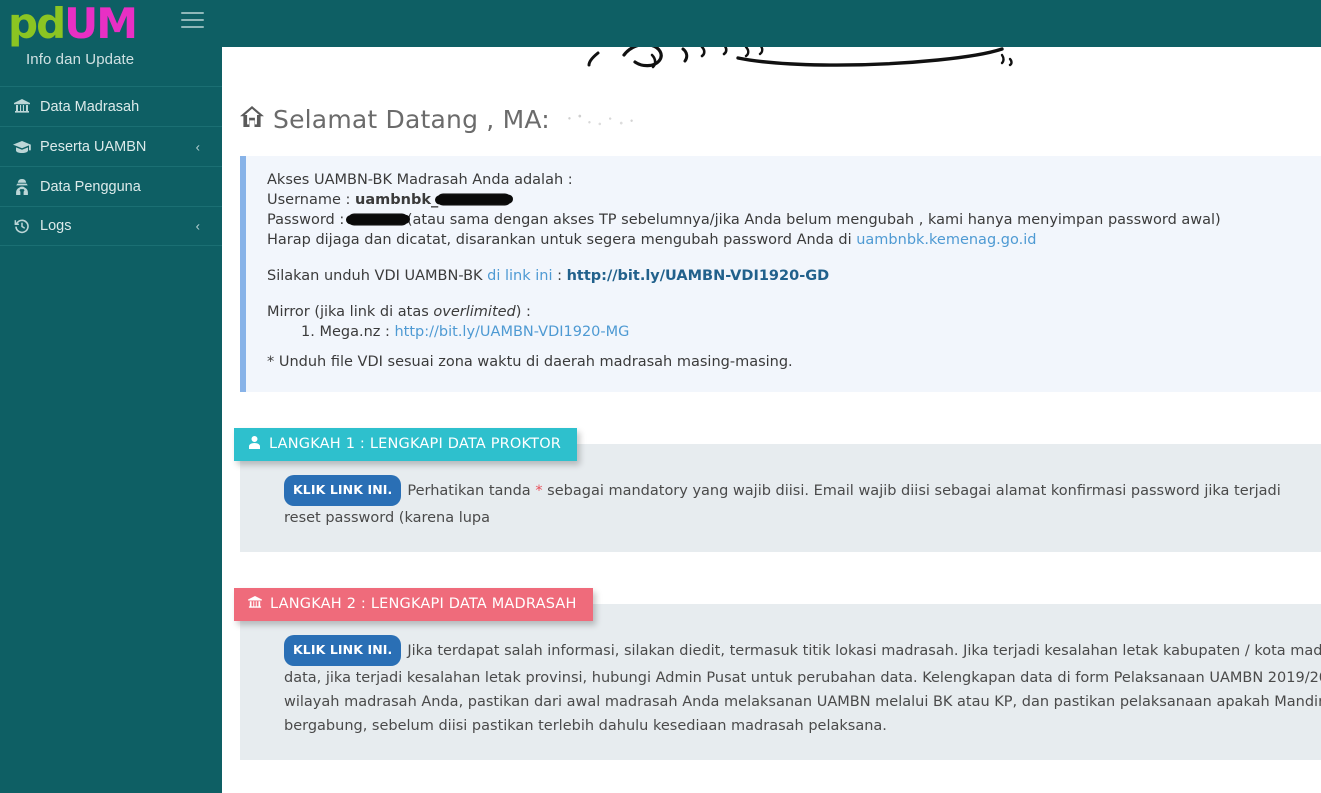 The width and height of the screenshot is (1321, 793). I want to click on mirror-text-pre: Mirror (jika link di atas, so click(350, 312).